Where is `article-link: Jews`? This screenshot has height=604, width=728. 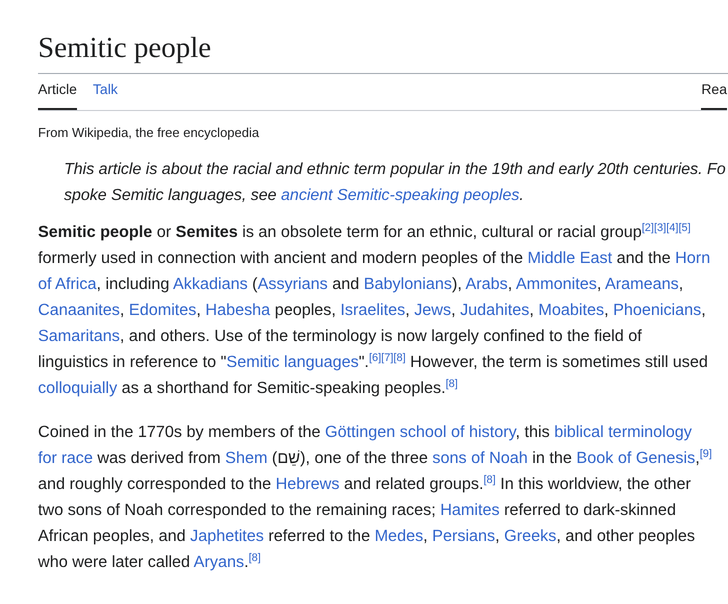 article-link: Jews is located at coordinates (433, 309).